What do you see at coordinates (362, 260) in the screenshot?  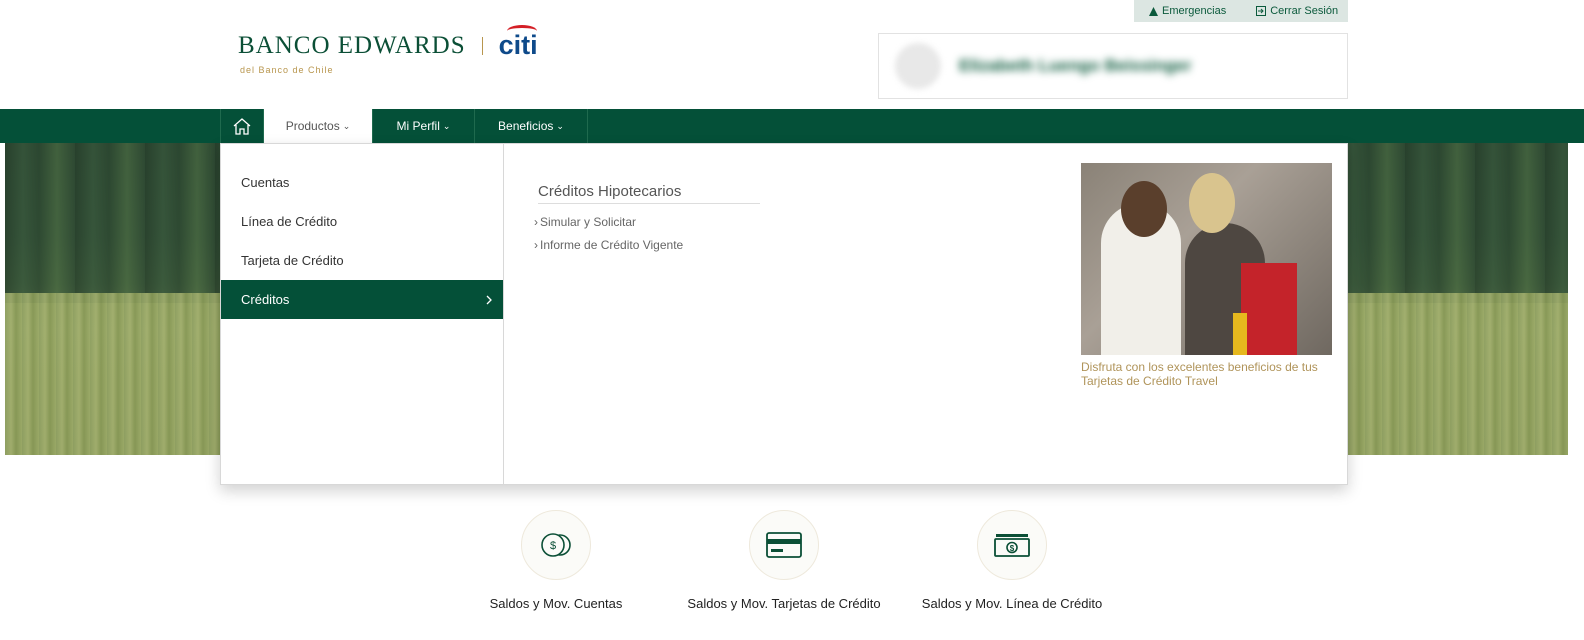 I see `menu-item-tarjeta-credito: Tarjeta de Crédito` at bounding box center [362, 260].